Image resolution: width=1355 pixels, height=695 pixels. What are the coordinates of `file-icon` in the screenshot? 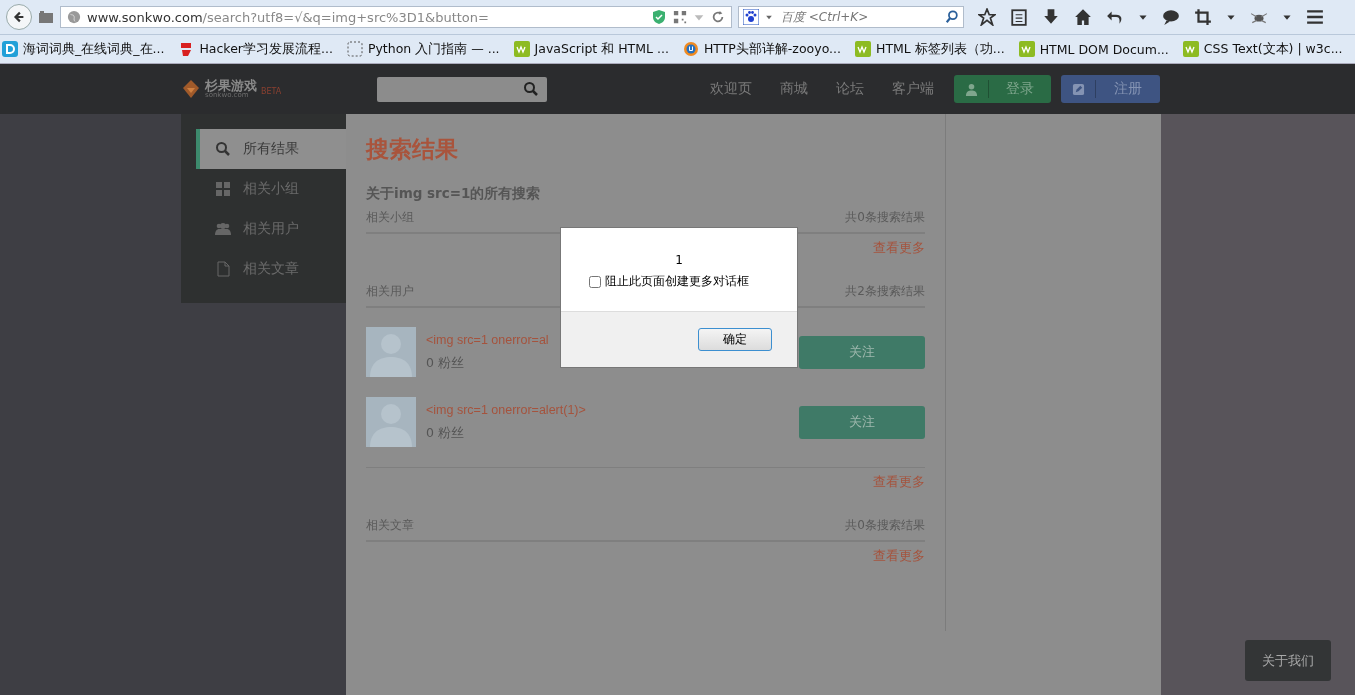 It's located at (223, 269).